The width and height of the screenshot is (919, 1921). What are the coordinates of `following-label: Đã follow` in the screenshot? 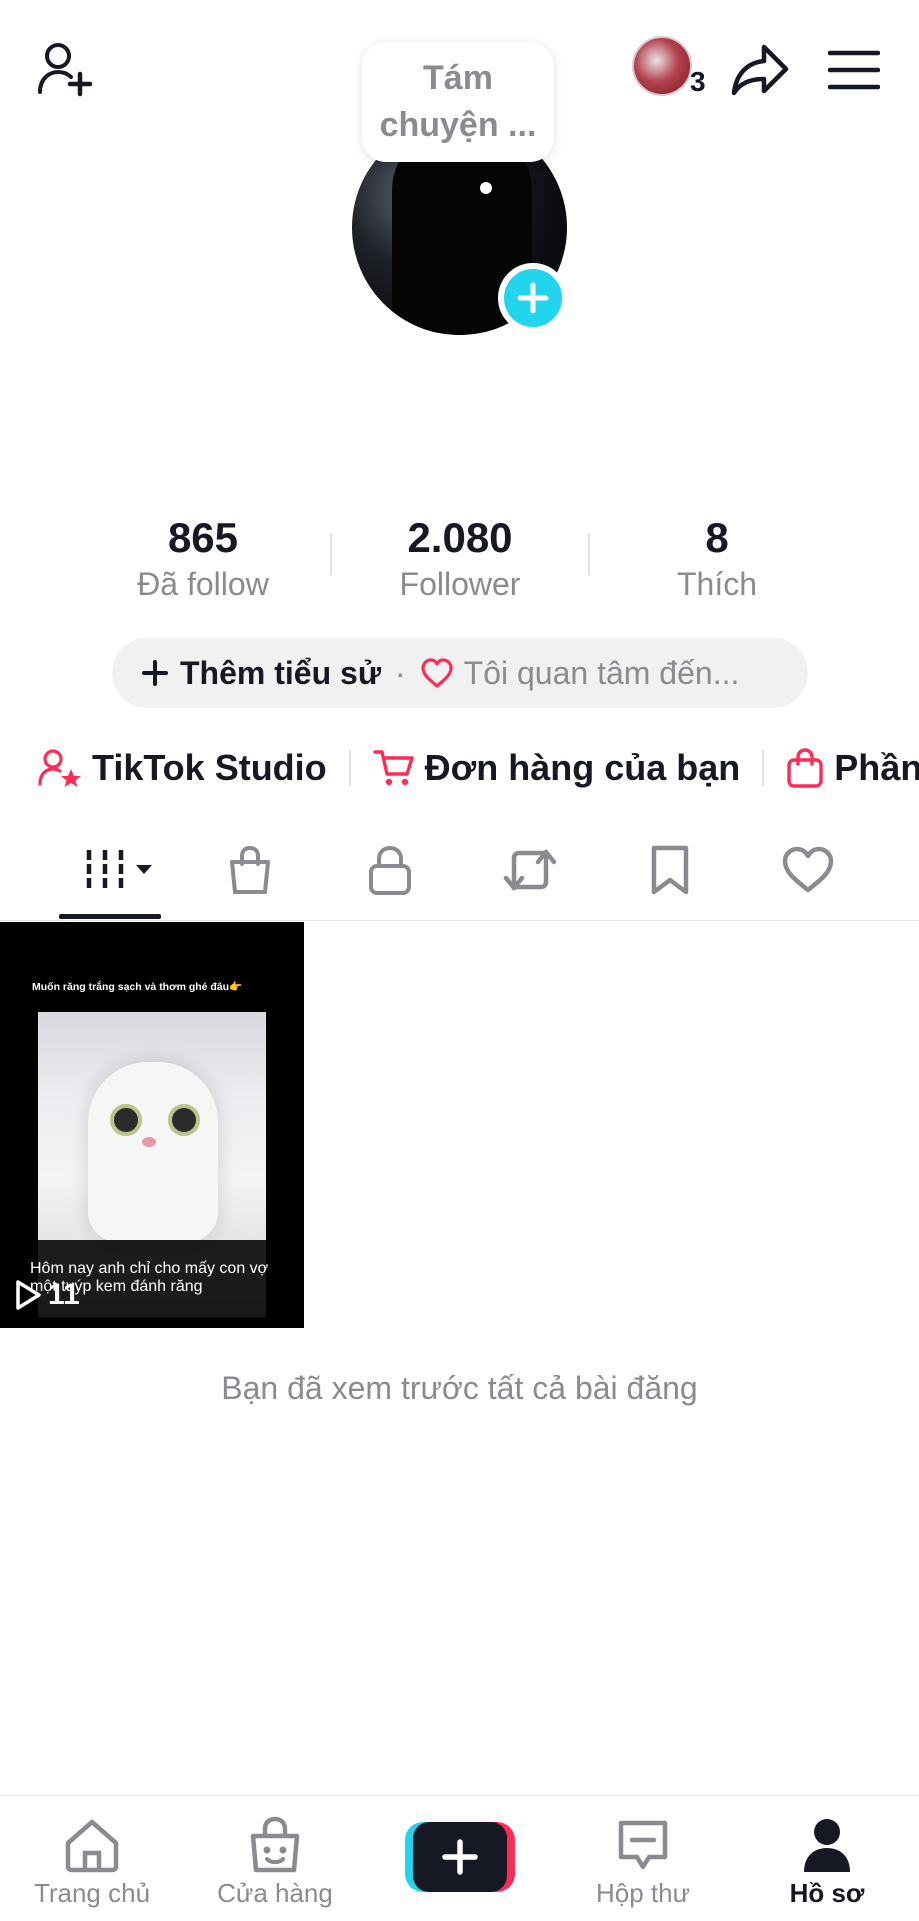 It's located at (203, 584).